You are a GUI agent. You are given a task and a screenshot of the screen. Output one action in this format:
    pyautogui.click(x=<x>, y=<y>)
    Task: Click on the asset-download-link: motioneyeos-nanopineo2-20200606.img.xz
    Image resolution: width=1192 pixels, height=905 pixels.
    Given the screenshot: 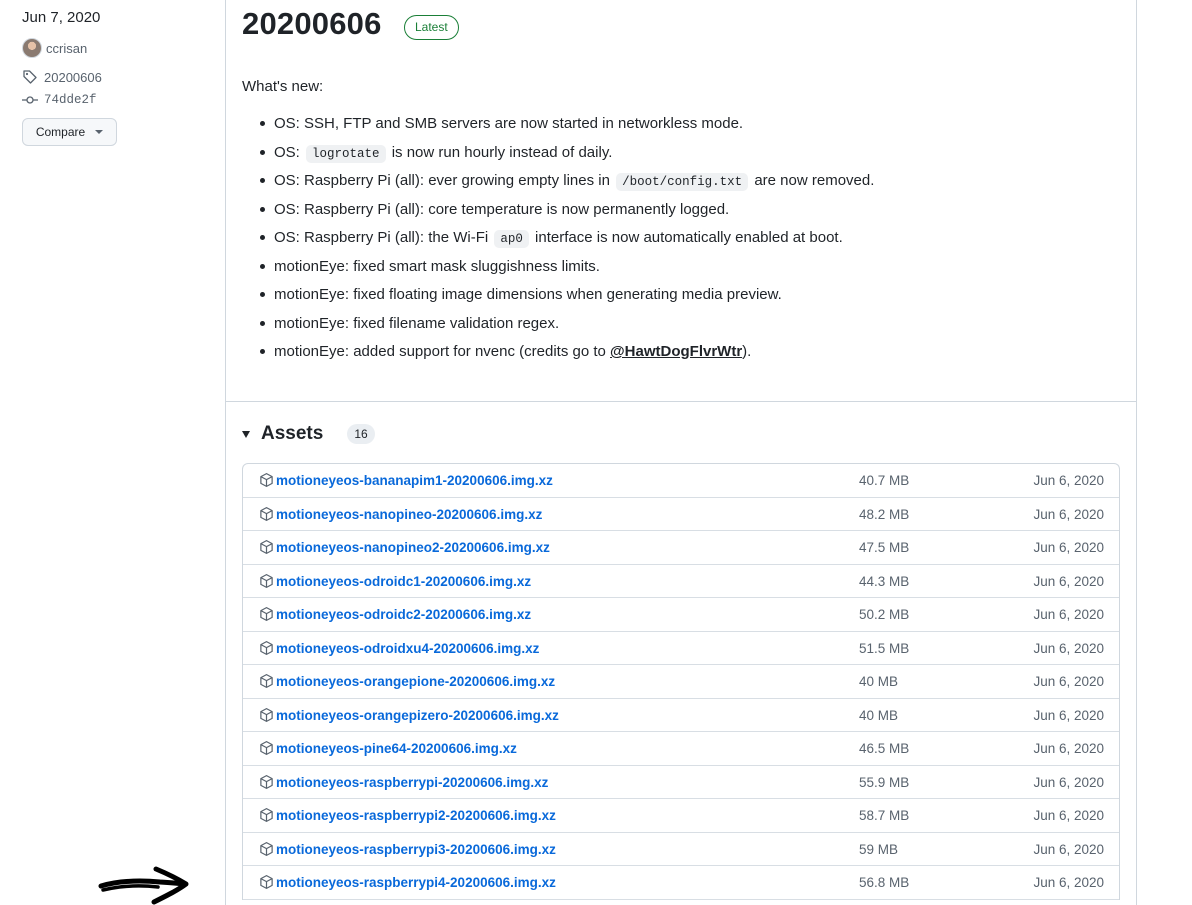 What is the action you would take?
    pyautogui.click(x=413, y=547)
    